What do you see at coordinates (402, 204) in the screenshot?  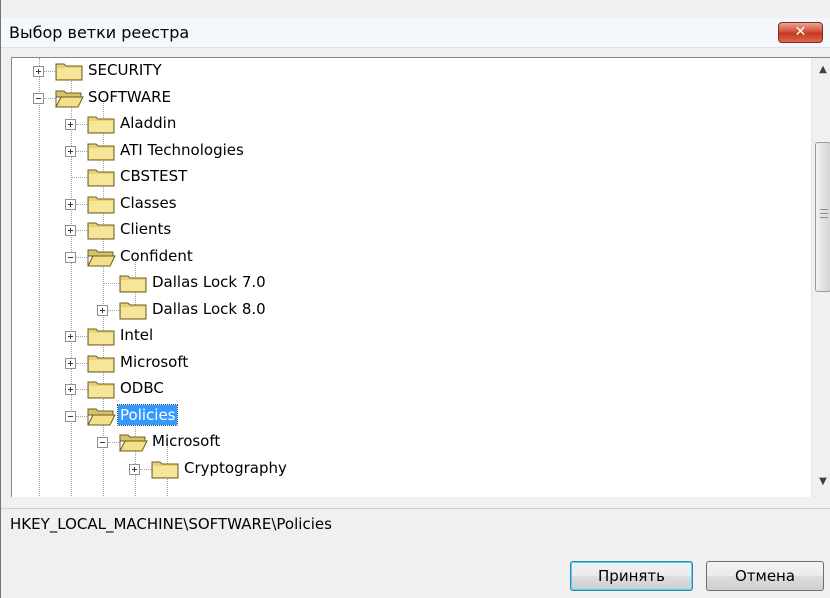 I see `tree-node: Classes` at bounding box center [402, 204].